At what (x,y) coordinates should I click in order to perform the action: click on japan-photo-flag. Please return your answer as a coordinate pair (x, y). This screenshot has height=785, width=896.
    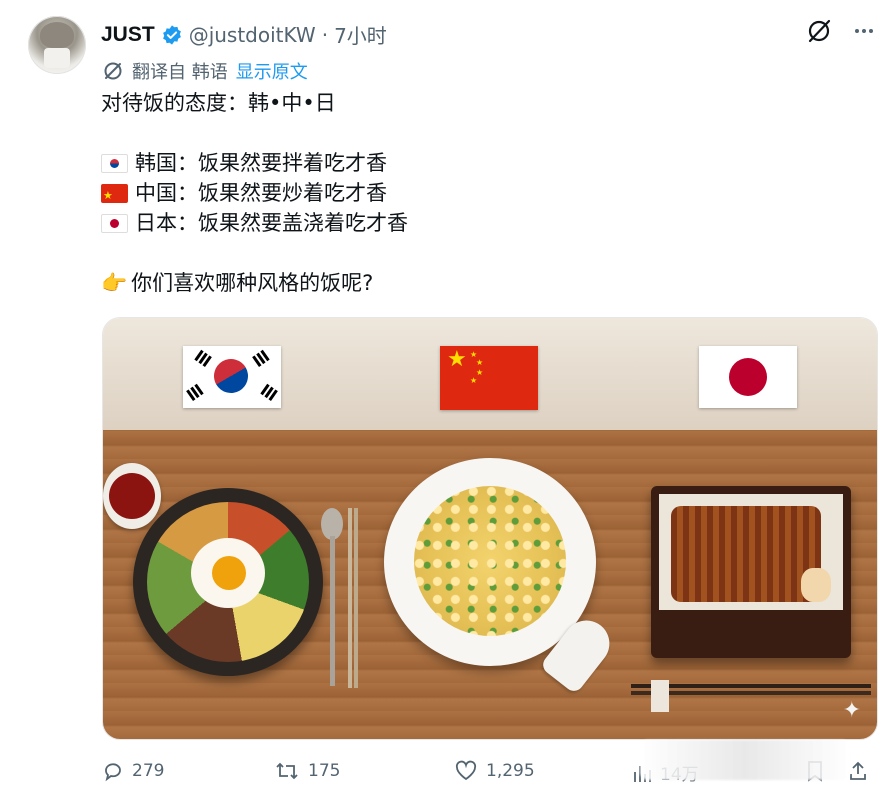
    Looking at the image, I should click on (748, 377).